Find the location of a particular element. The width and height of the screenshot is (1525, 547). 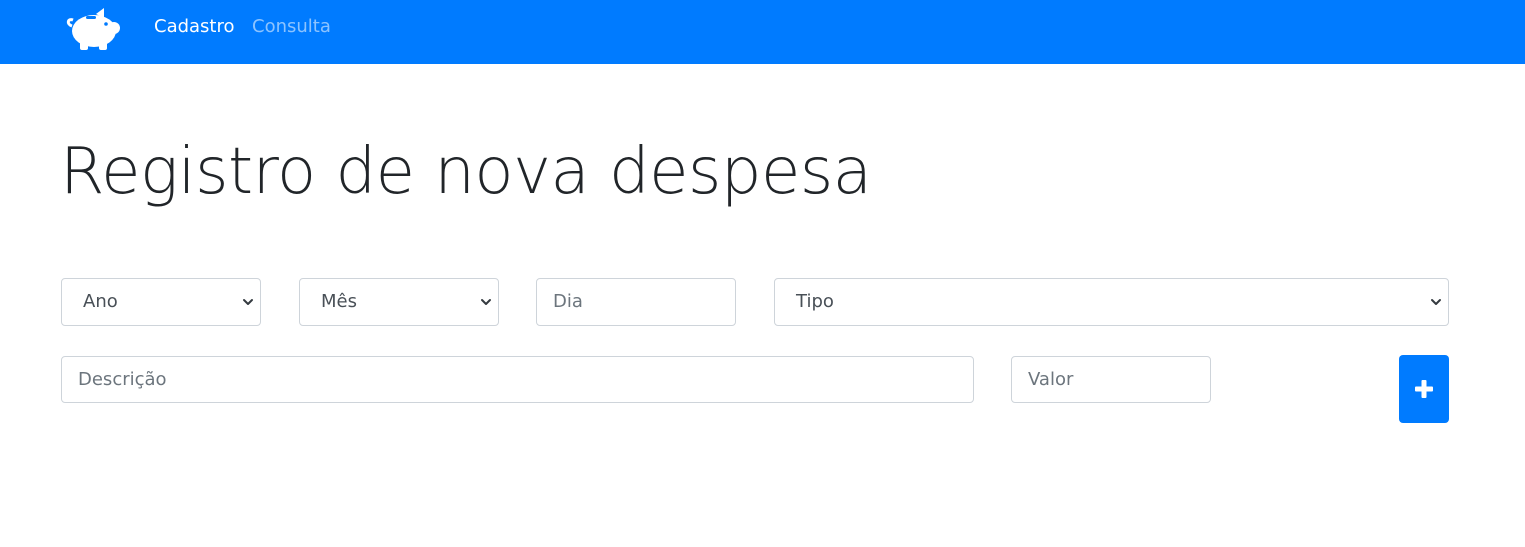

page-title: Registro de nova despesa is located at coordinates (466, 172).